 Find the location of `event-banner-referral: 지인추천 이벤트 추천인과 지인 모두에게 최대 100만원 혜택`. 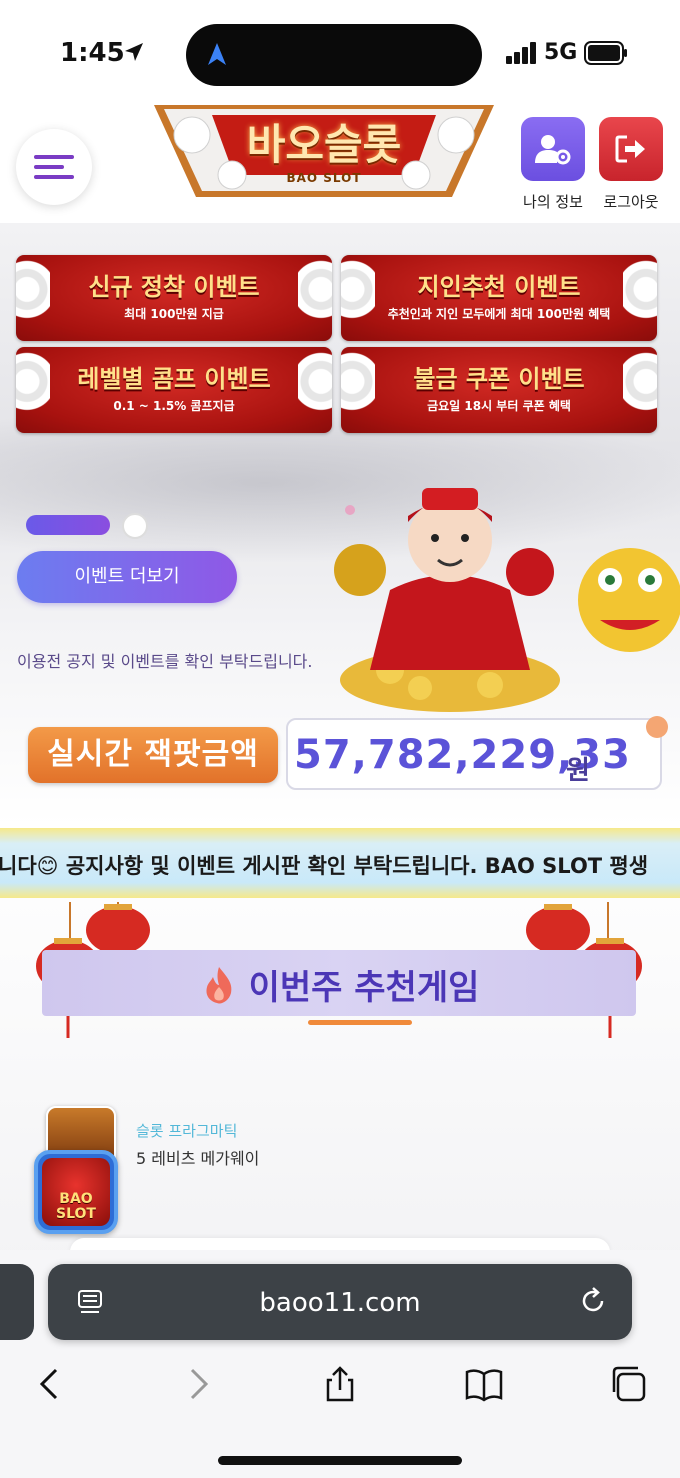

event-banner-referral: 지인추천 이벤트 추천인과 지인 모두에게 최대 100만원 혜택 is located at coordinates (499, 298).